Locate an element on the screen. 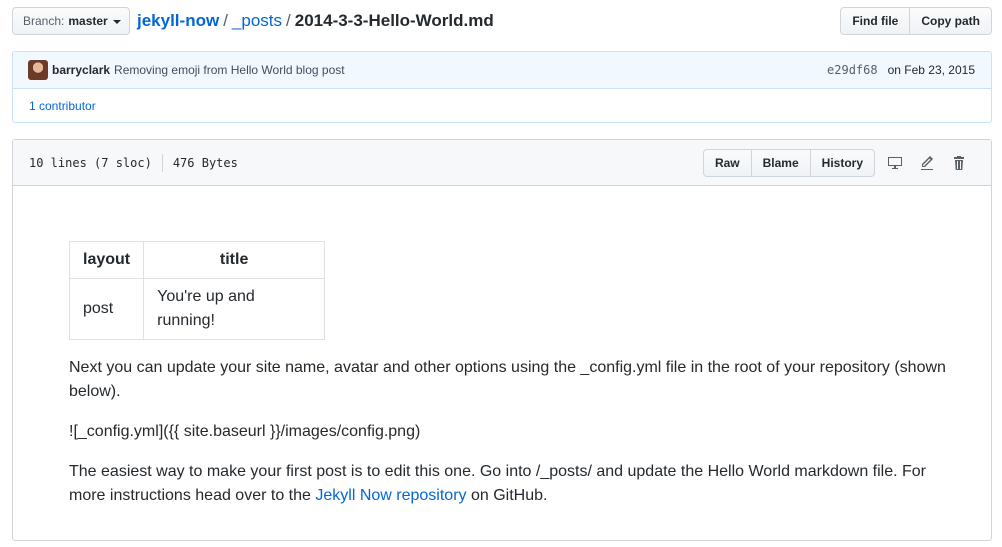 The image size is (1002, 547). commit-date: on Feb 23, 2015 is located at coordinates (931, 70).